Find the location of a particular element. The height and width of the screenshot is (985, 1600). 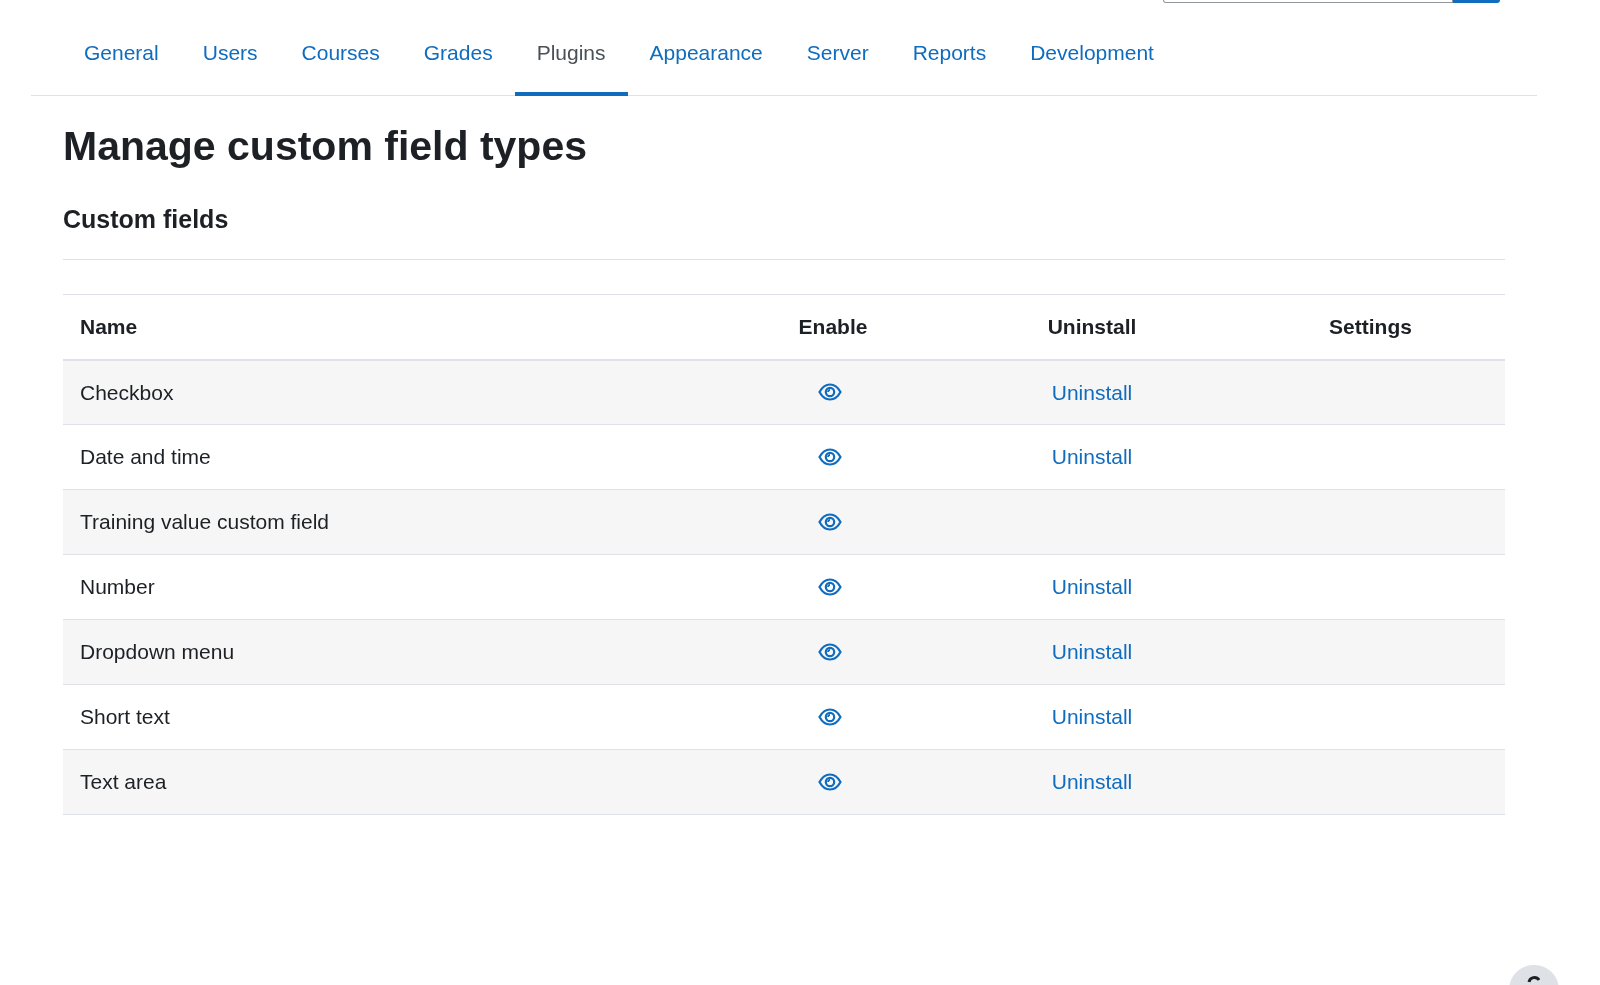

field-type-name: Checkbox is located at coordinates (127, 392).